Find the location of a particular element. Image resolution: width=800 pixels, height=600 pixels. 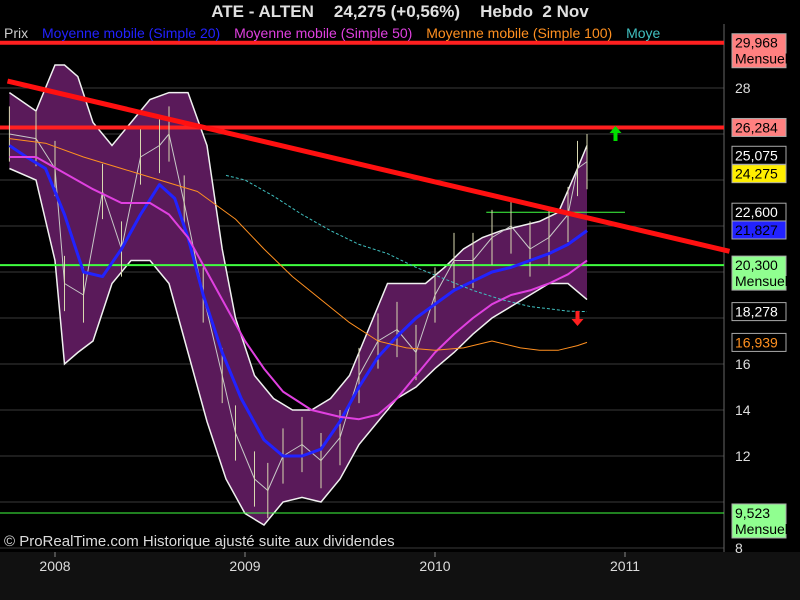

price-label-value: 16,939 is located at coordinates (756, 342).